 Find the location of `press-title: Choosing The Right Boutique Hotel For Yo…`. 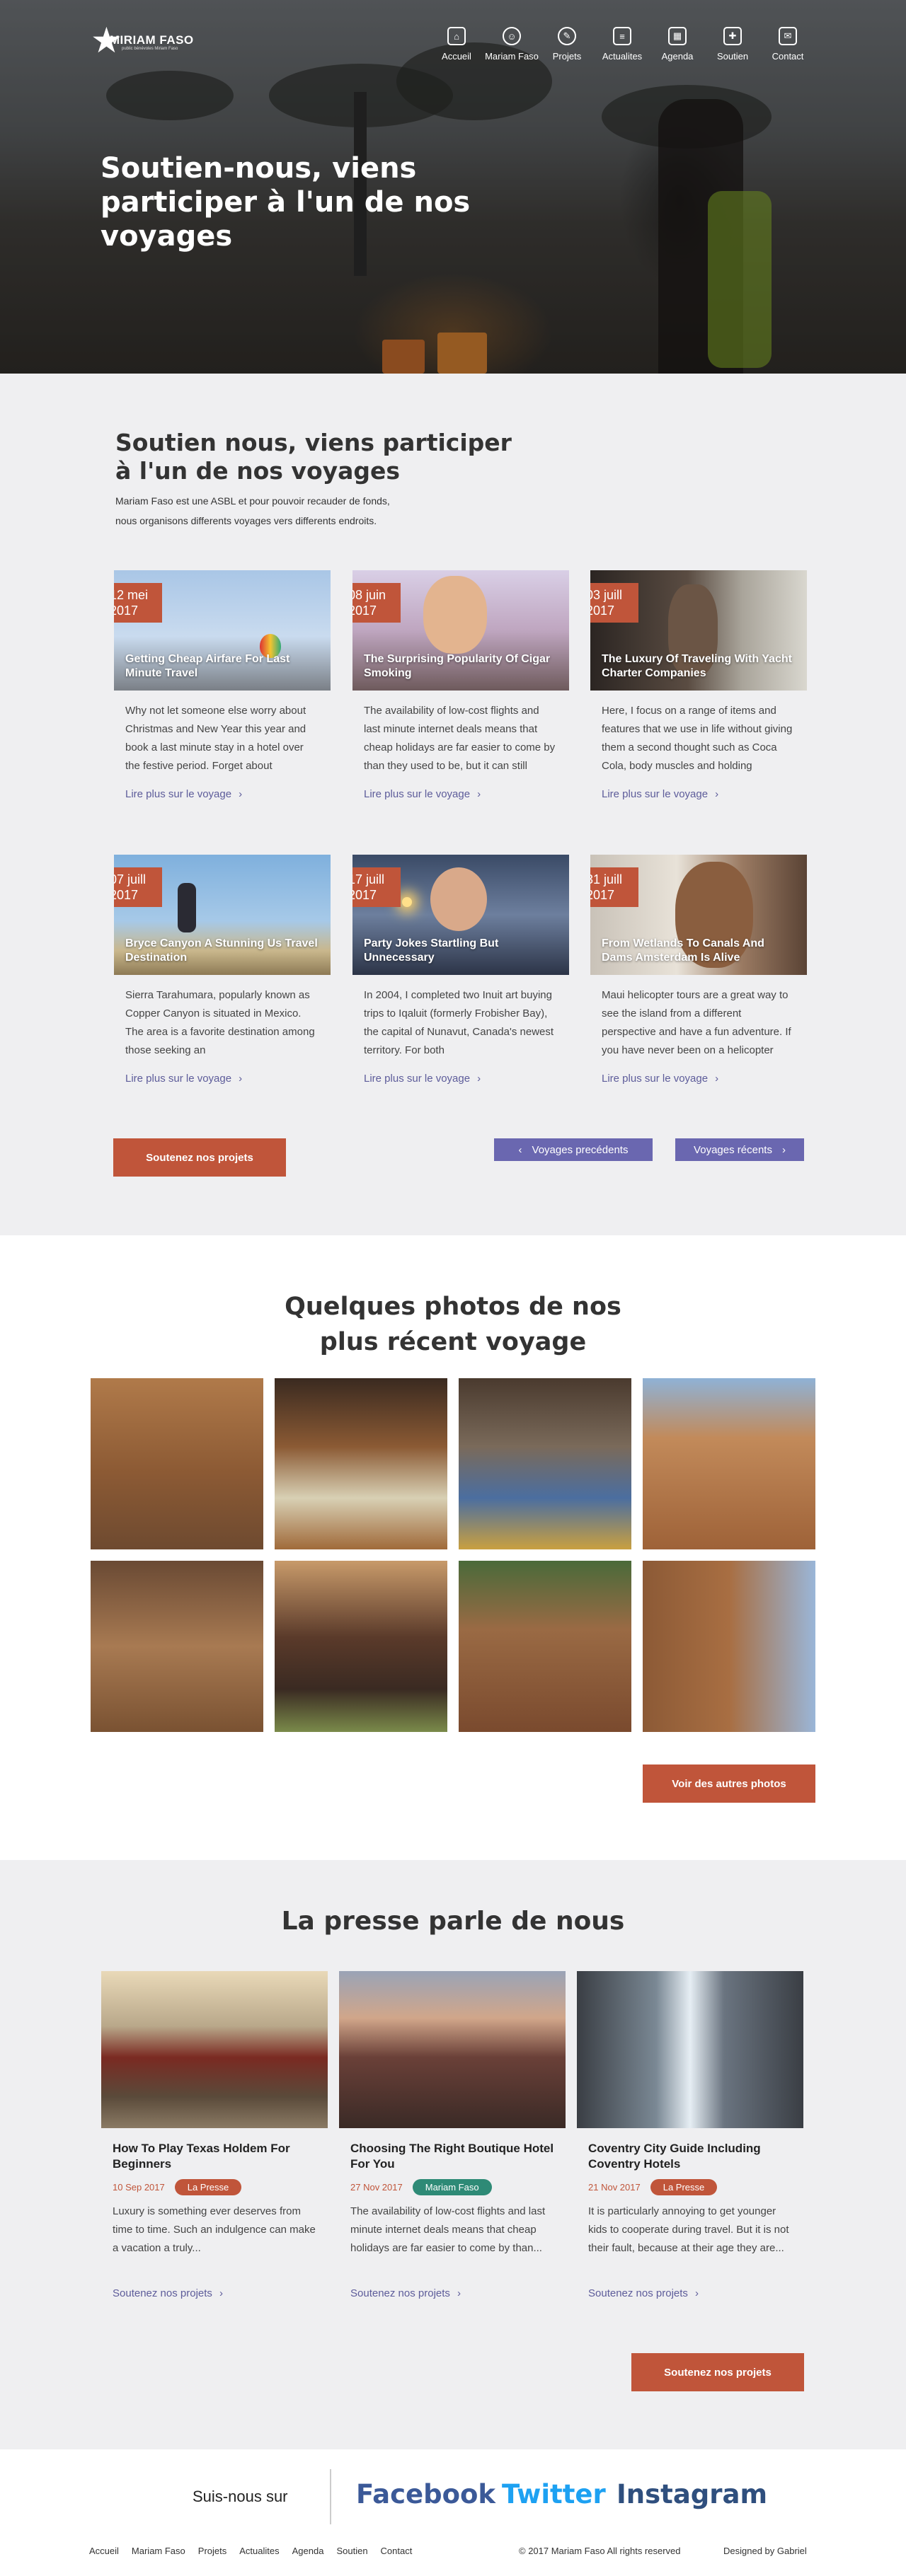

press-title: Choosing The Right Boutique Hotel For Yo… is located at coordinates (452, 2156).